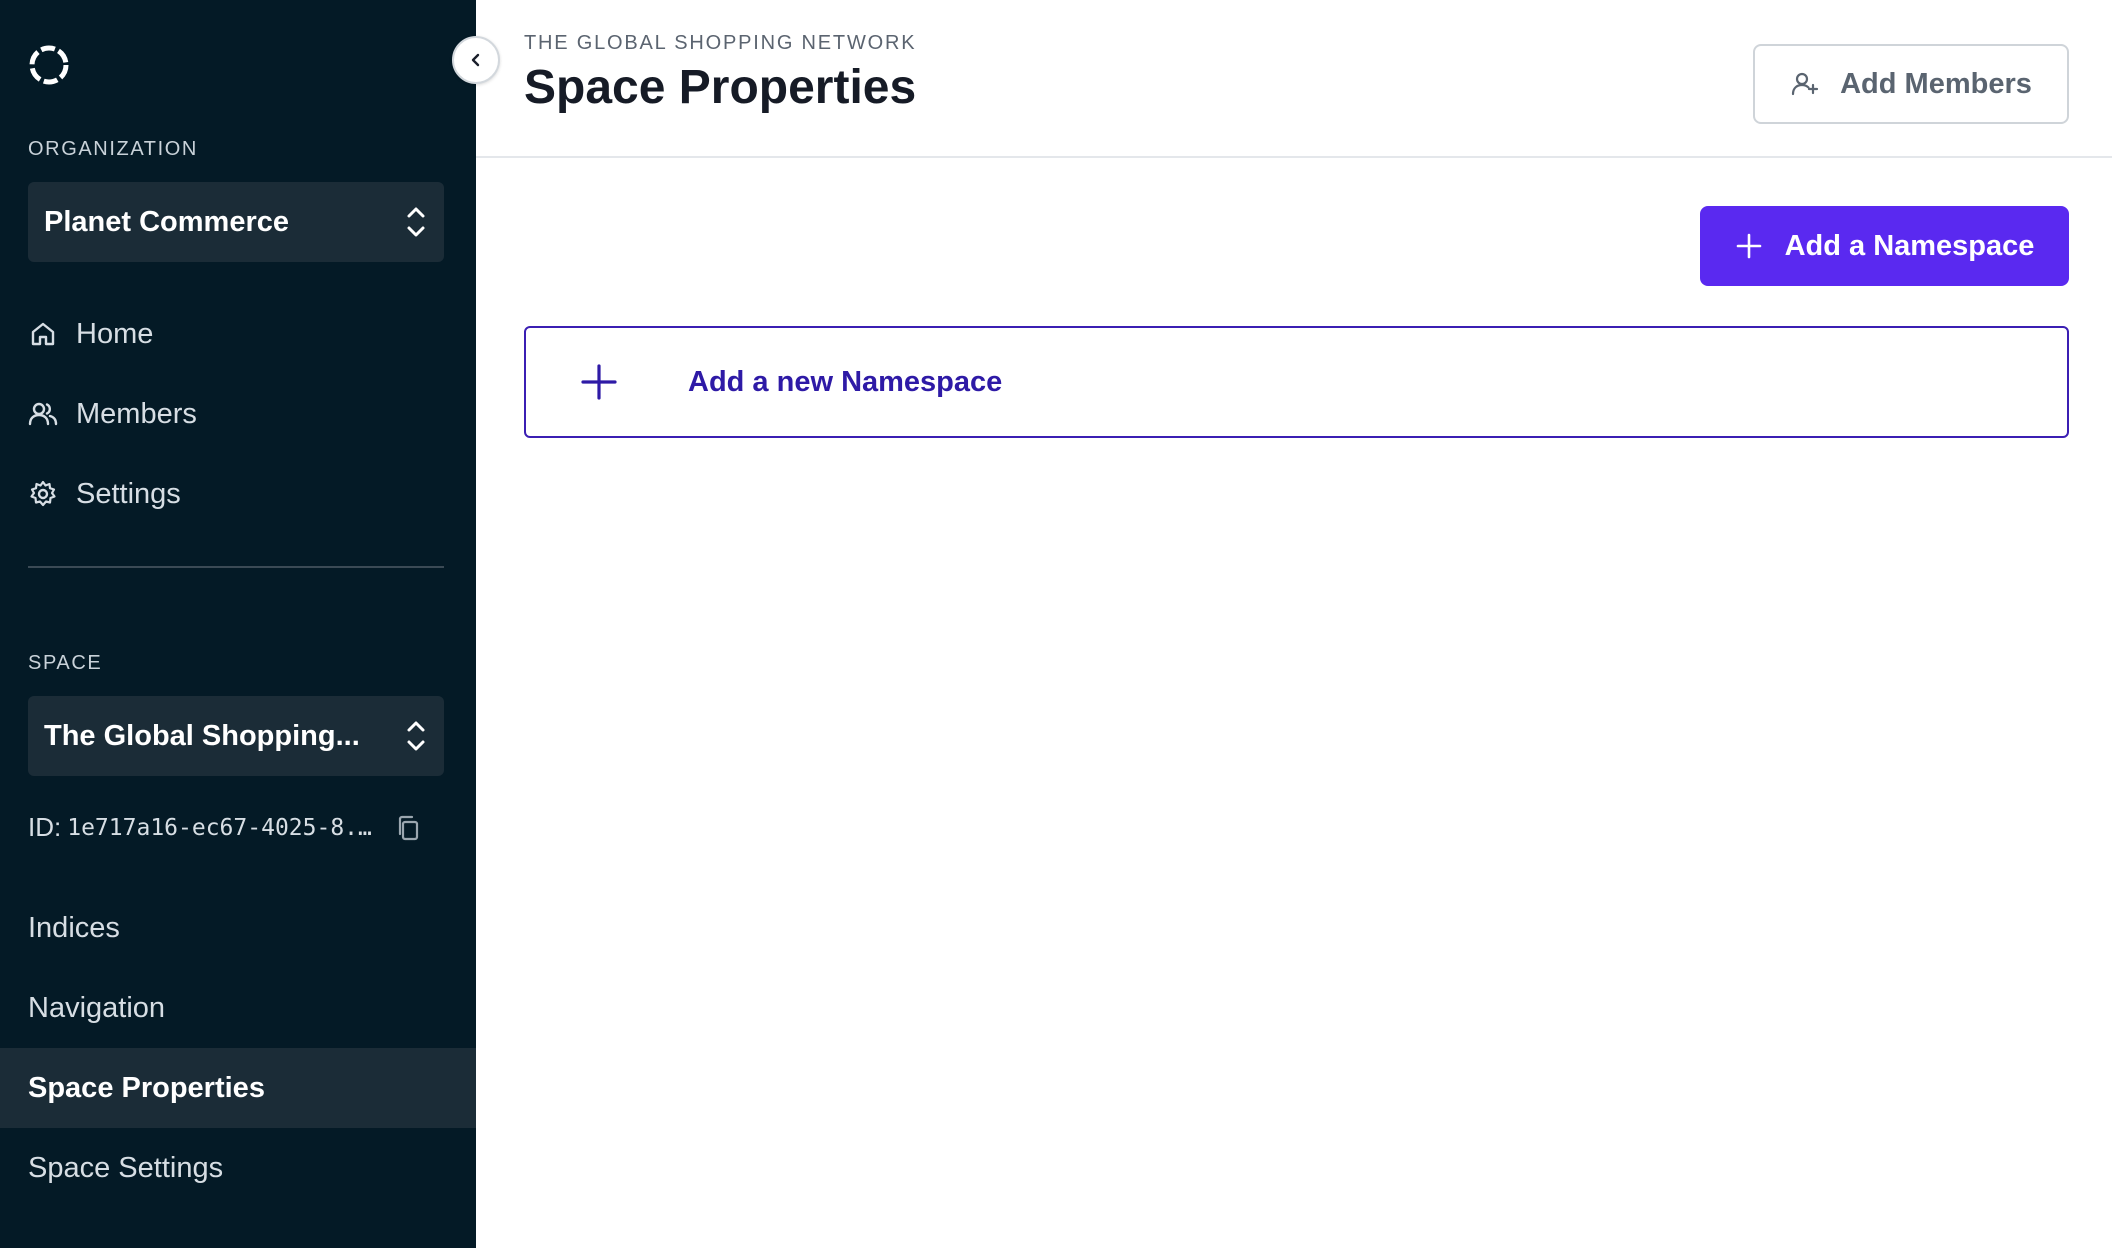 The height and width of the screenshot is (1248, 2112). What do you see at coordinates (166, 221) in the screenshot?
I see `organization-name: Planet Commerce` at bounding box center [166, 221].